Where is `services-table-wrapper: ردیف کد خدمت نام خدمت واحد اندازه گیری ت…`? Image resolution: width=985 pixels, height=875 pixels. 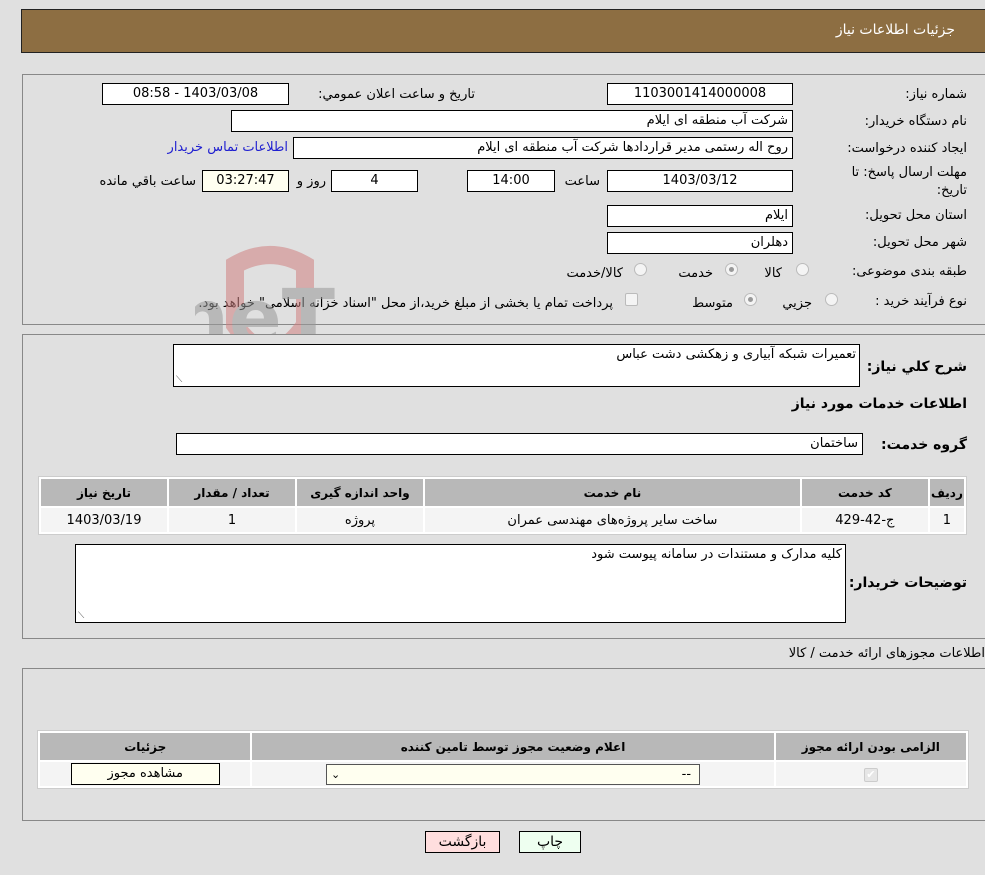
services-table-wrapper: ردیف کد خدمت نام خدمت واحد اندازه گیری ت… is located at coordinates (502, 505).